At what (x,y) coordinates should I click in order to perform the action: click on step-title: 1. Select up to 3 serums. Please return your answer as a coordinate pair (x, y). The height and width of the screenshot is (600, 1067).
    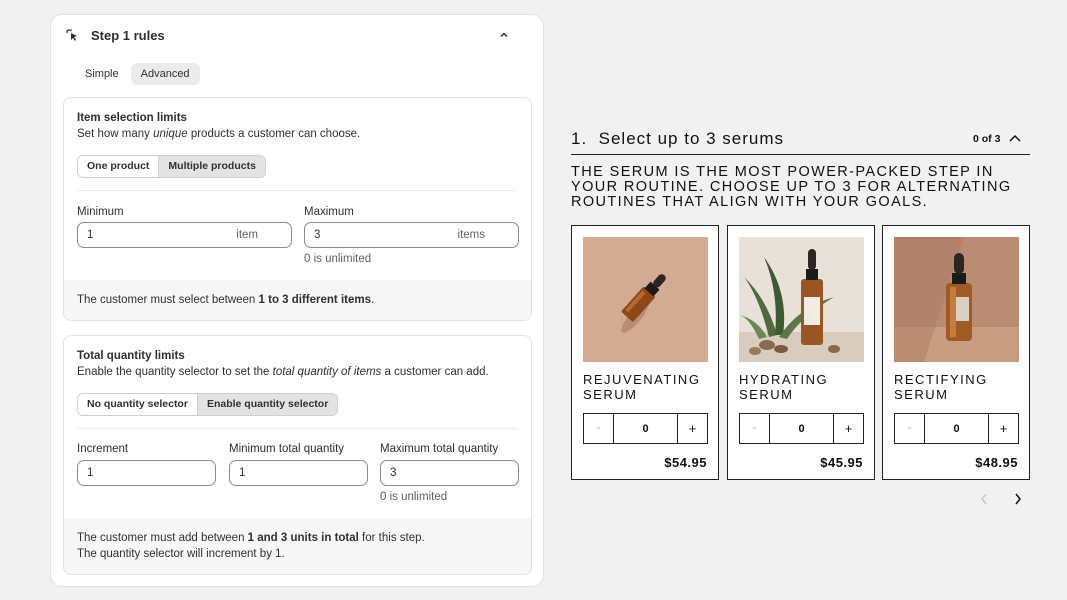
    Looking at the image, I should click on (678, 138).